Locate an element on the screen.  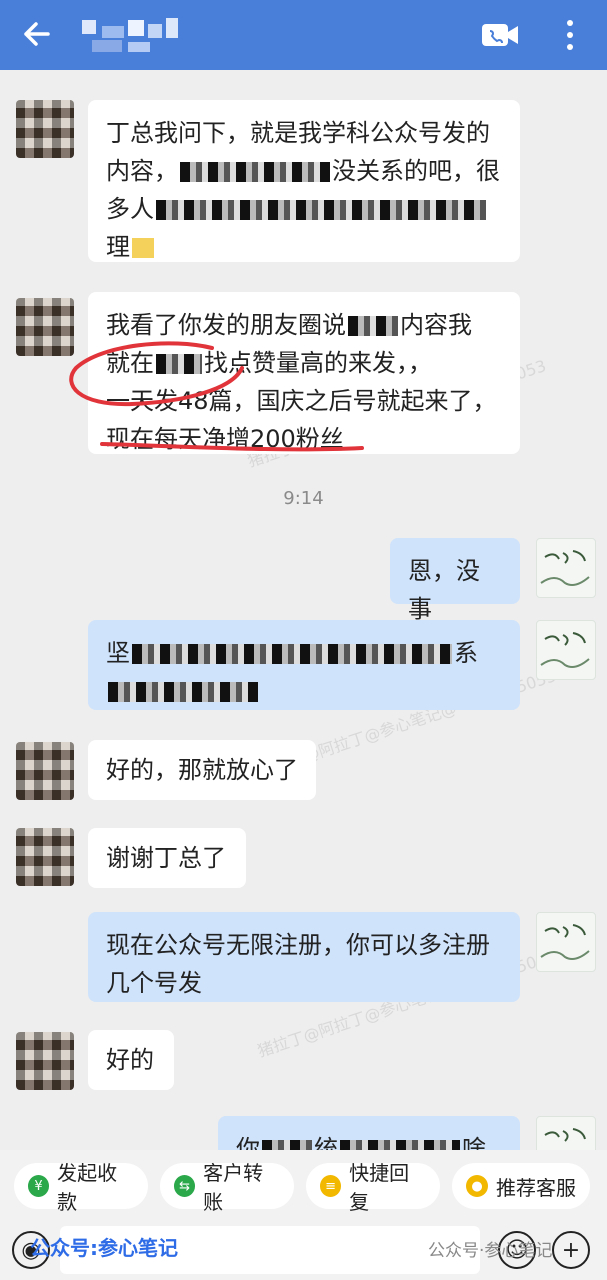
quick-reply-chip-quick: ≡ 快捷回复 is located at coordinates (373, 1187).